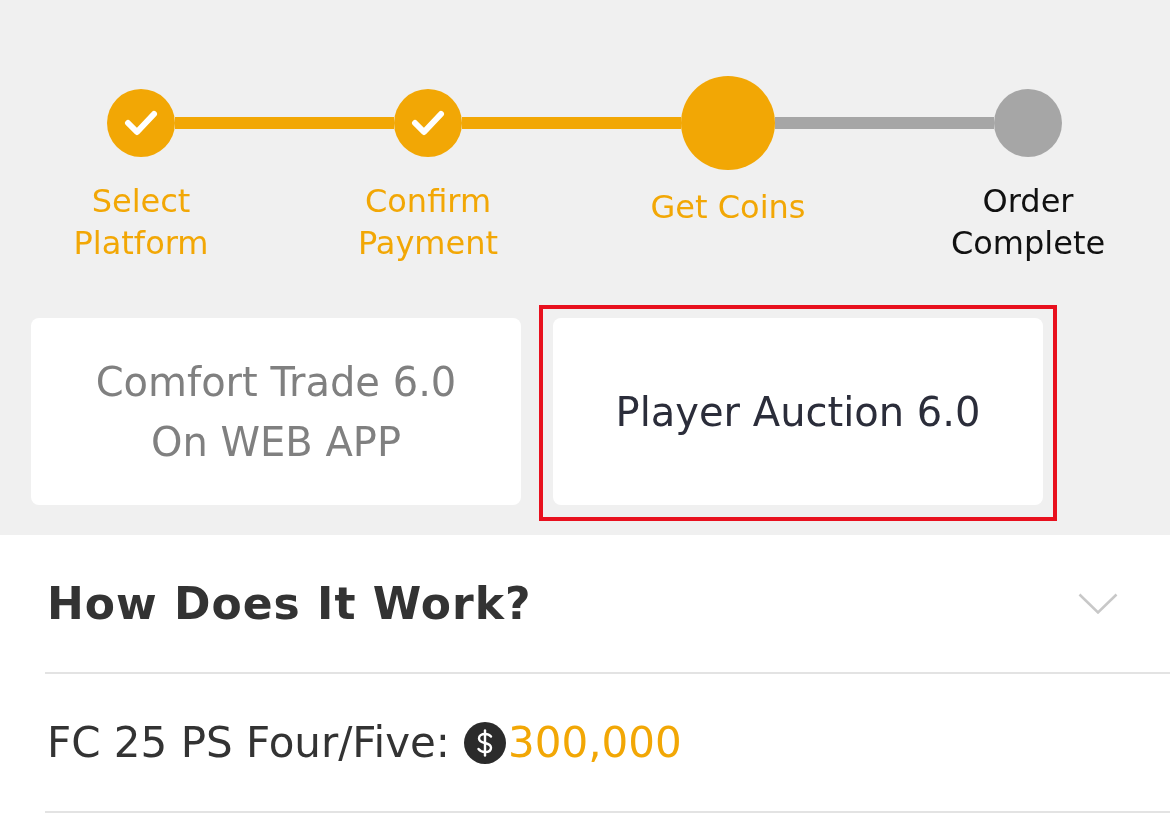 The width and height of the screenshot is (1170, 838). What do you see at coordinates (289, 603) in the screenshot?
I see `accordion-title: How Does It Work?` at bounding box center [289, 603].